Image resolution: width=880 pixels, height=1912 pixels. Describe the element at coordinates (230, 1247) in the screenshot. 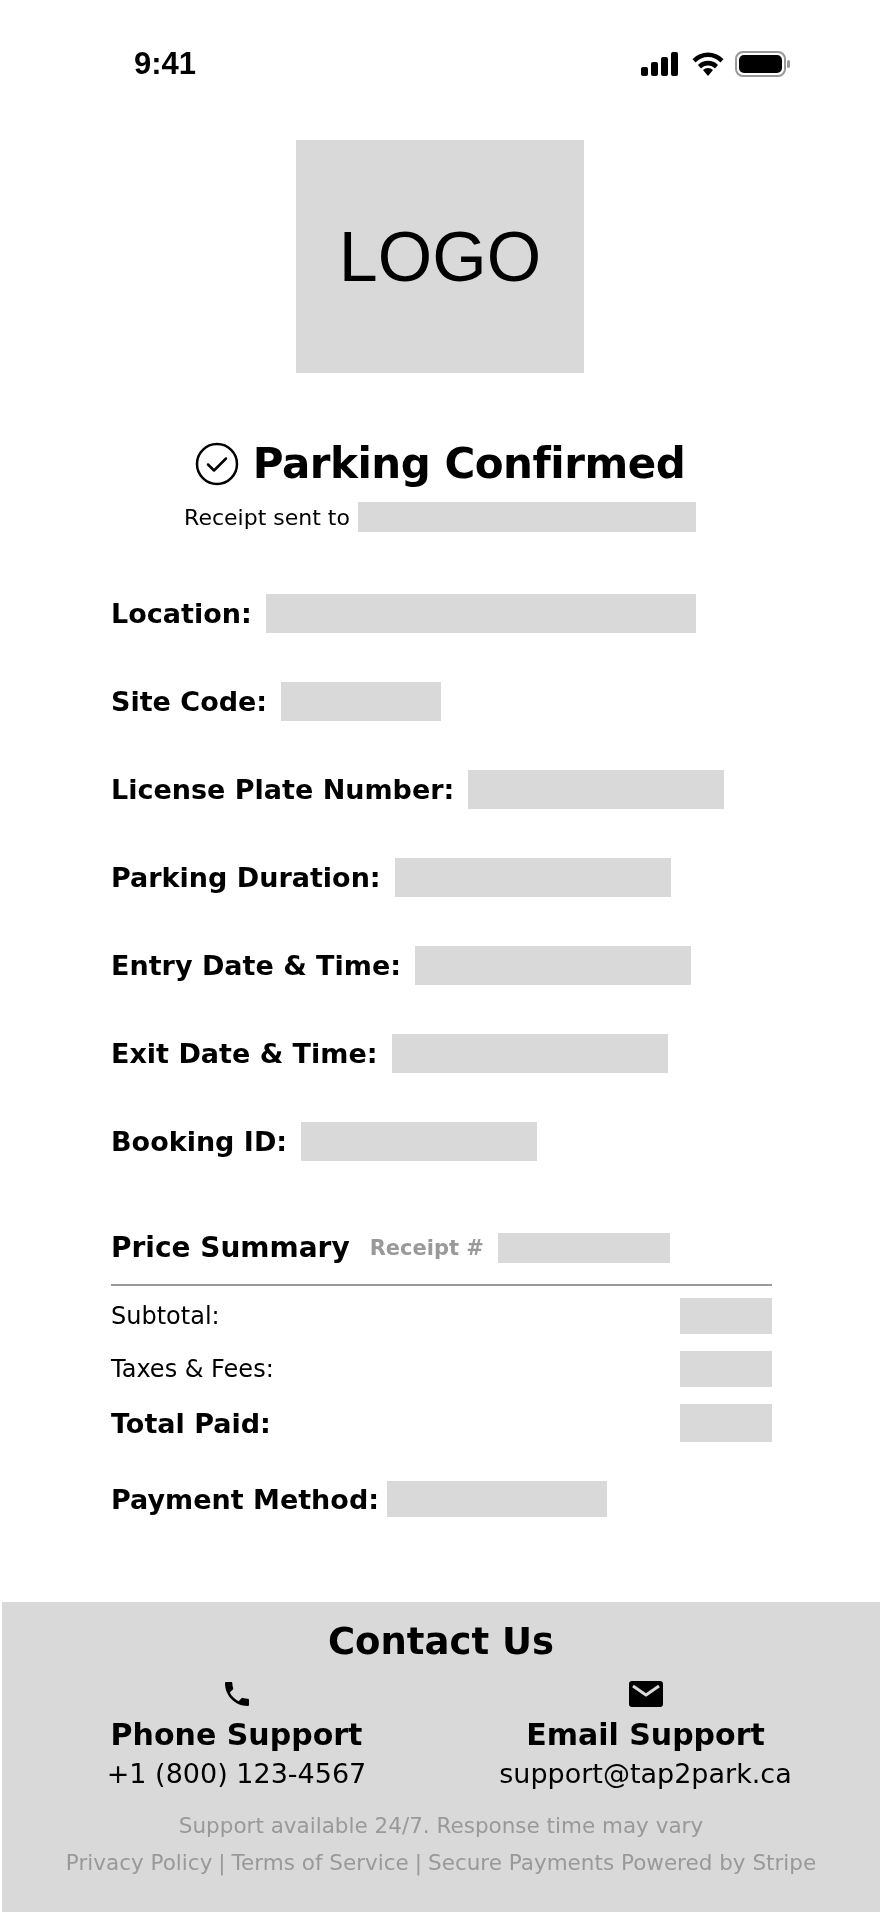

I see `section-title: Price Summary` at that location.